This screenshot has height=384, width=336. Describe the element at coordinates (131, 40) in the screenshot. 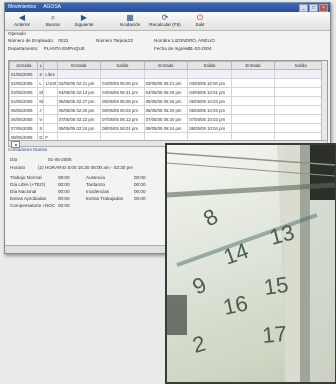

I see `card-number: 22` at that location.